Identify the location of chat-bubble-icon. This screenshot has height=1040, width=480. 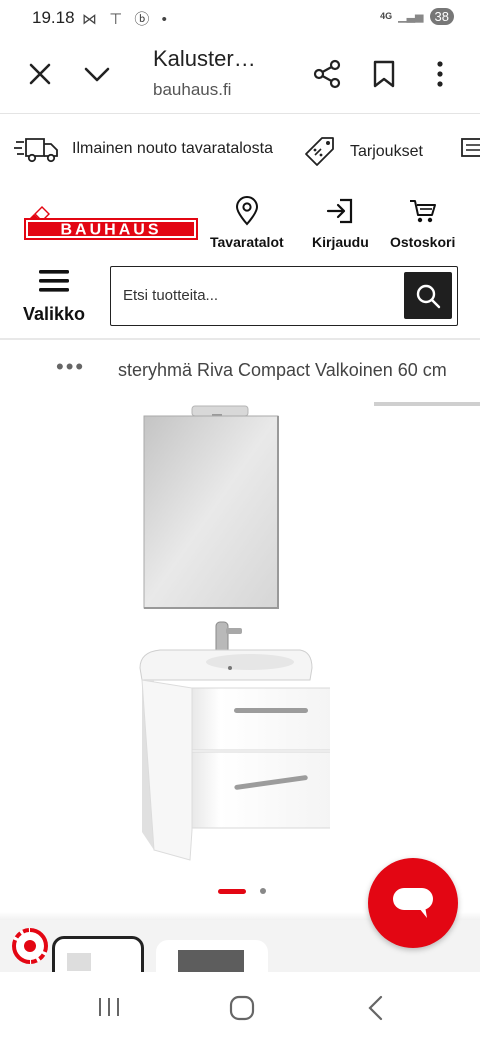
(413, 903).